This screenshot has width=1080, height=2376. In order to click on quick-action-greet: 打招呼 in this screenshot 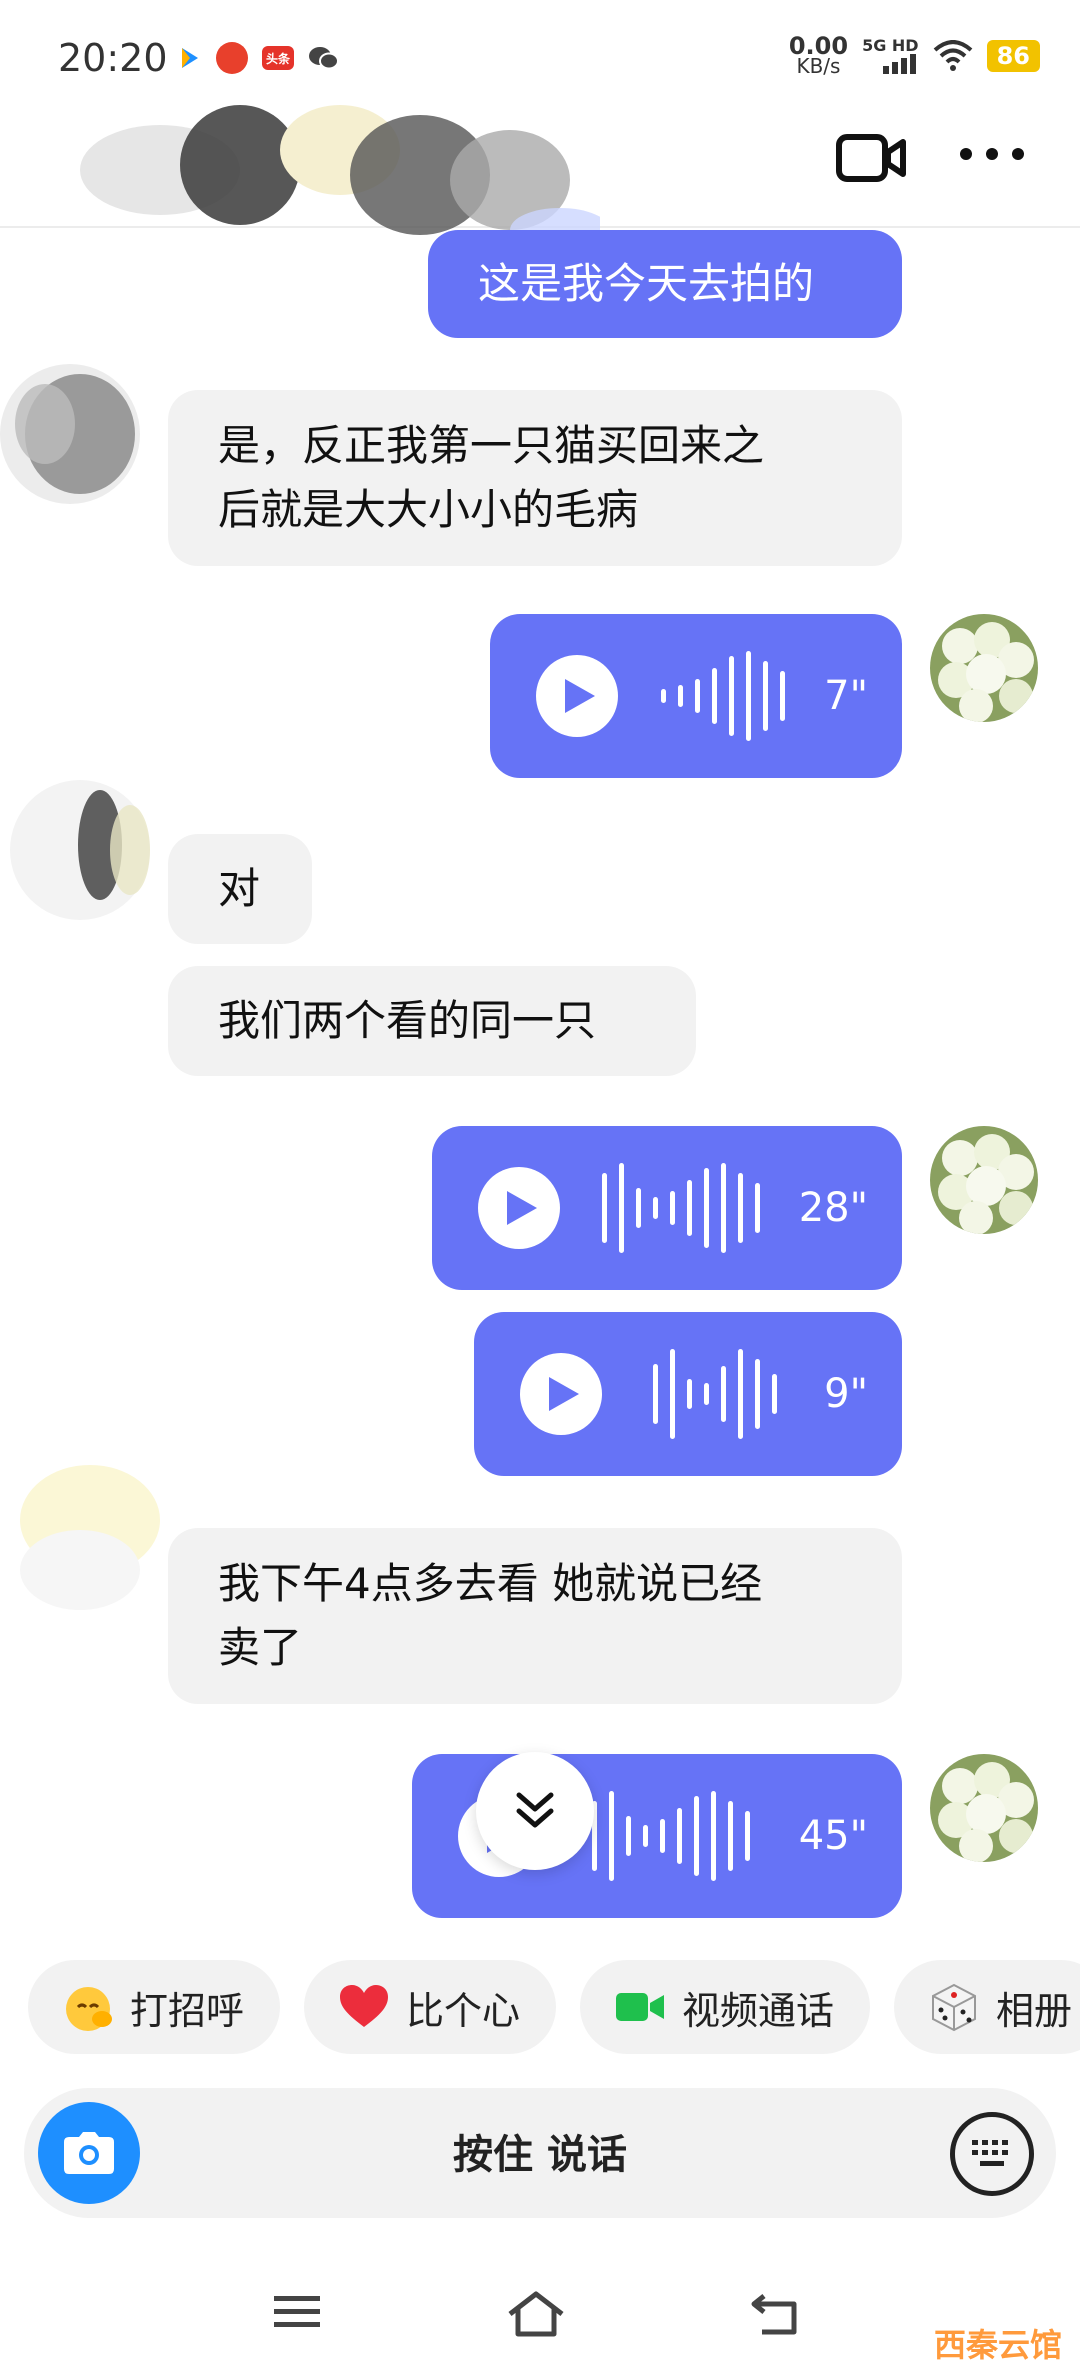, I will do `click(154, 2007)`.